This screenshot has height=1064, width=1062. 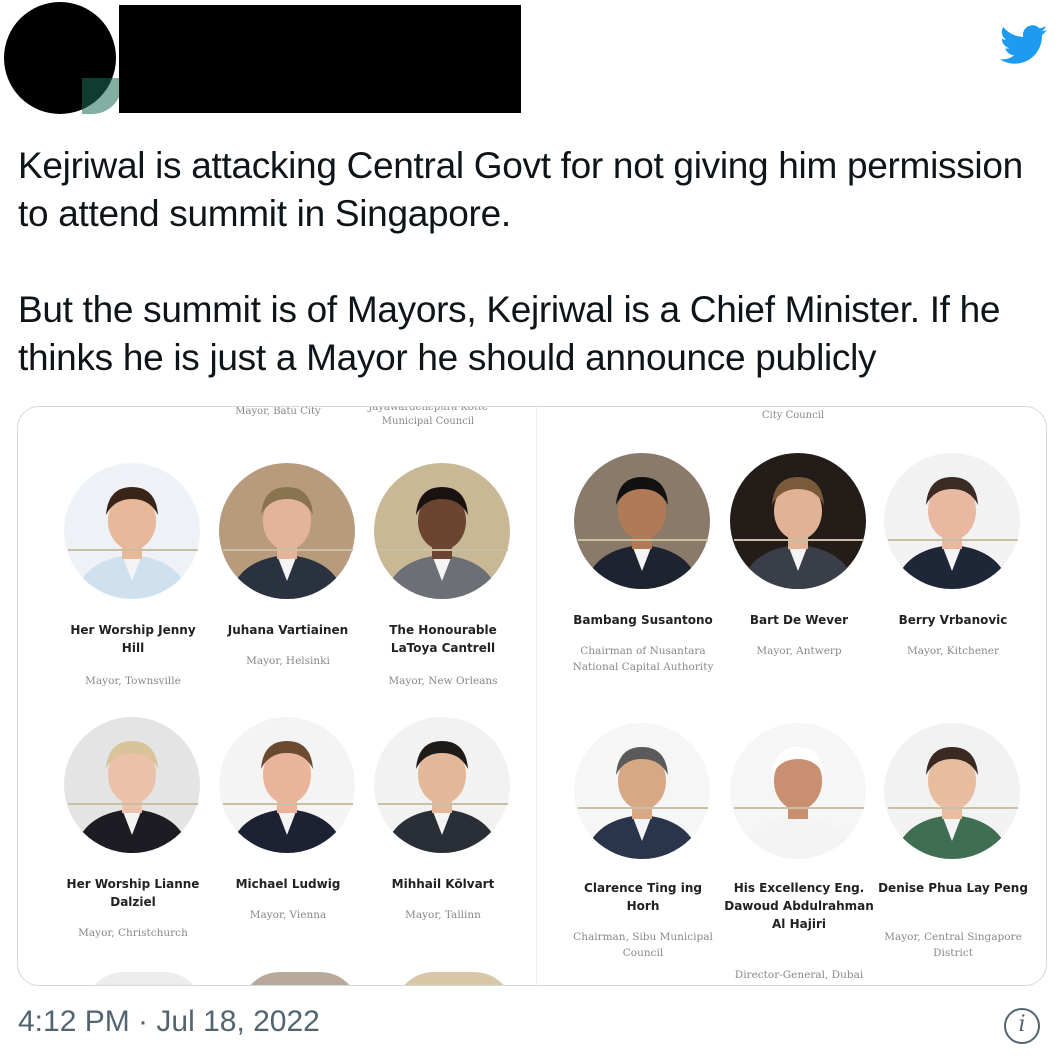 What do you see at coordinates (953, 651) in the screenshot?
I see `person-role: Mayor, Kitchener` at bounding box center [953, 651].